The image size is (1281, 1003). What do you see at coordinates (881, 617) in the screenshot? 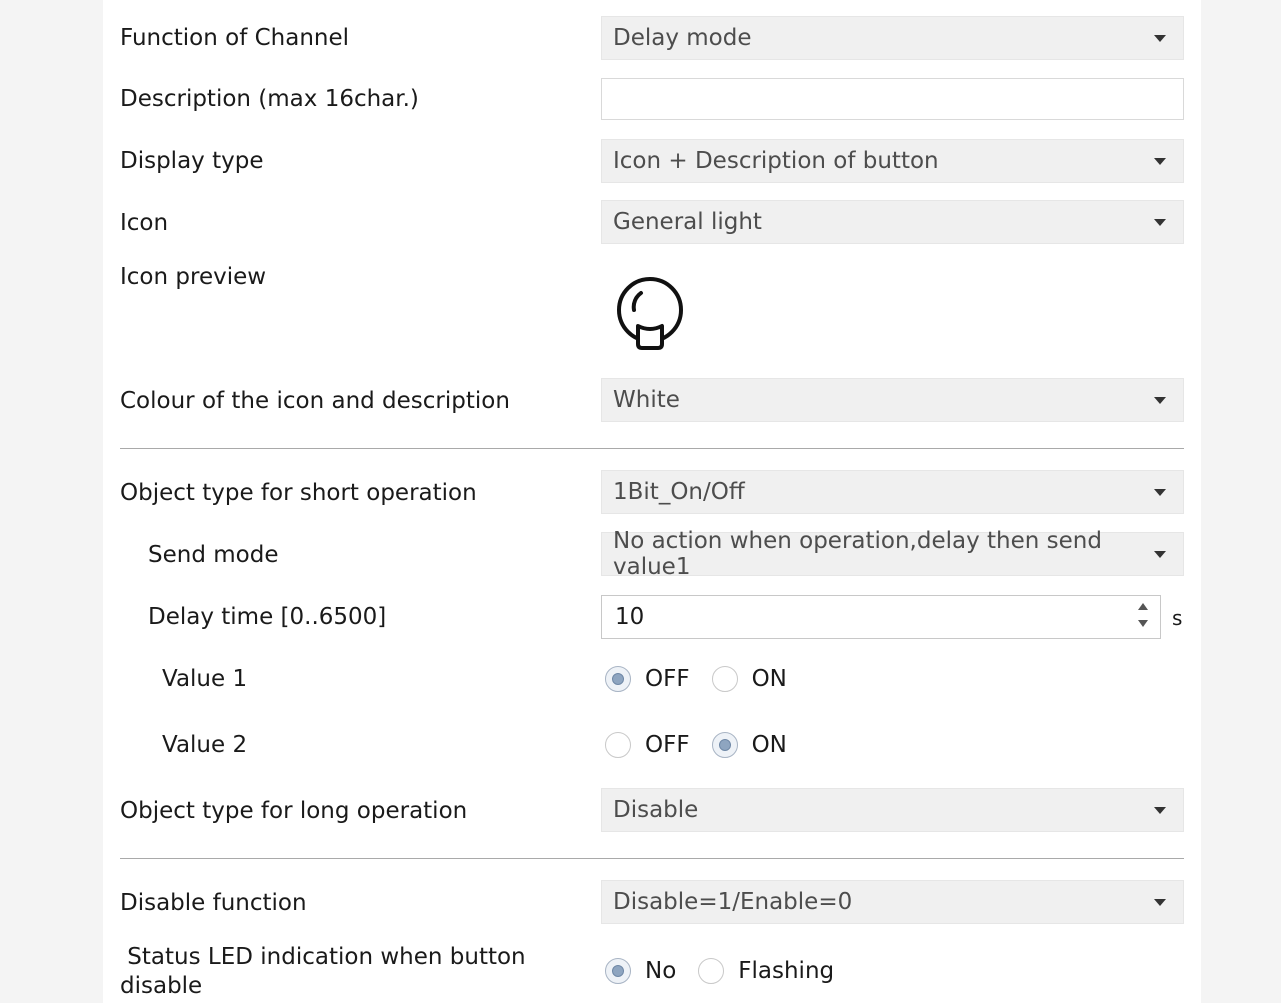
I see `delay-time-spinbox: 10` at bounding box center [881, 617].